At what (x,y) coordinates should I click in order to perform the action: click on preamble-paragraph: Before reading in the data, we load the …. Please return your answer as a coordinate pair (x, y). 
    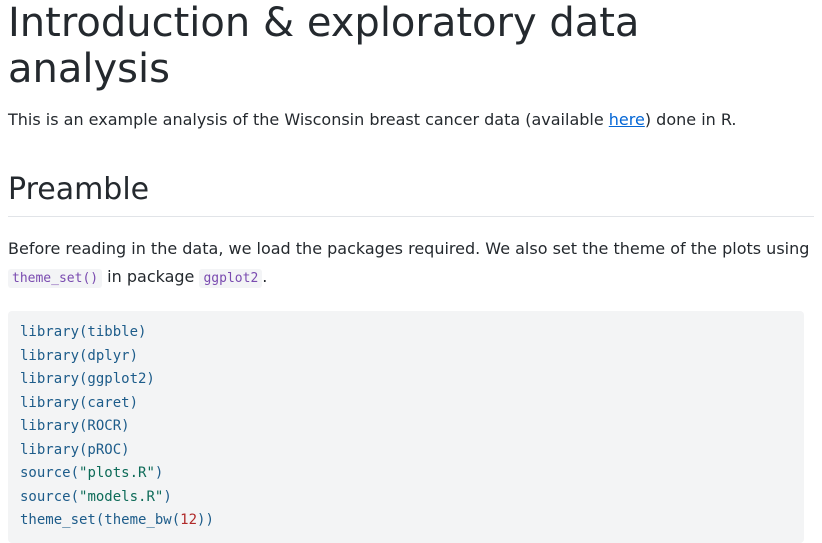
    Looking at the image, I should click on (411, 264).